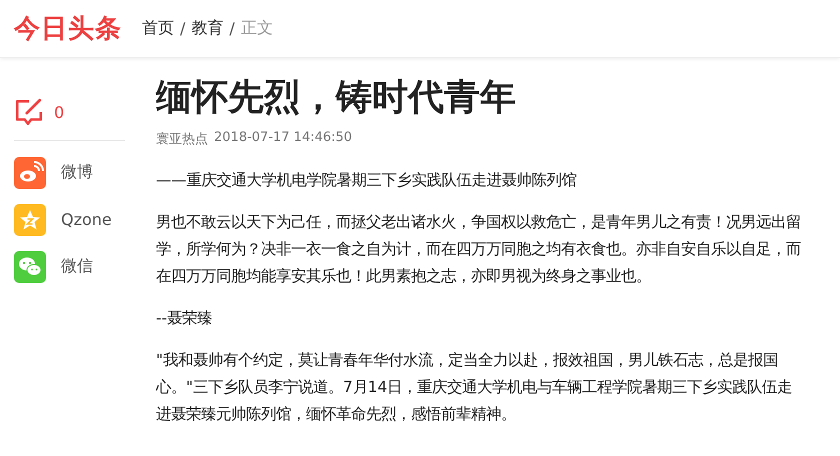 Image resolution: width=840 pixels, height=456 pixels. Describe the element at coordinates (158, 28) in the screenshot. I see `breadcrumb-link: 首页` at that location.